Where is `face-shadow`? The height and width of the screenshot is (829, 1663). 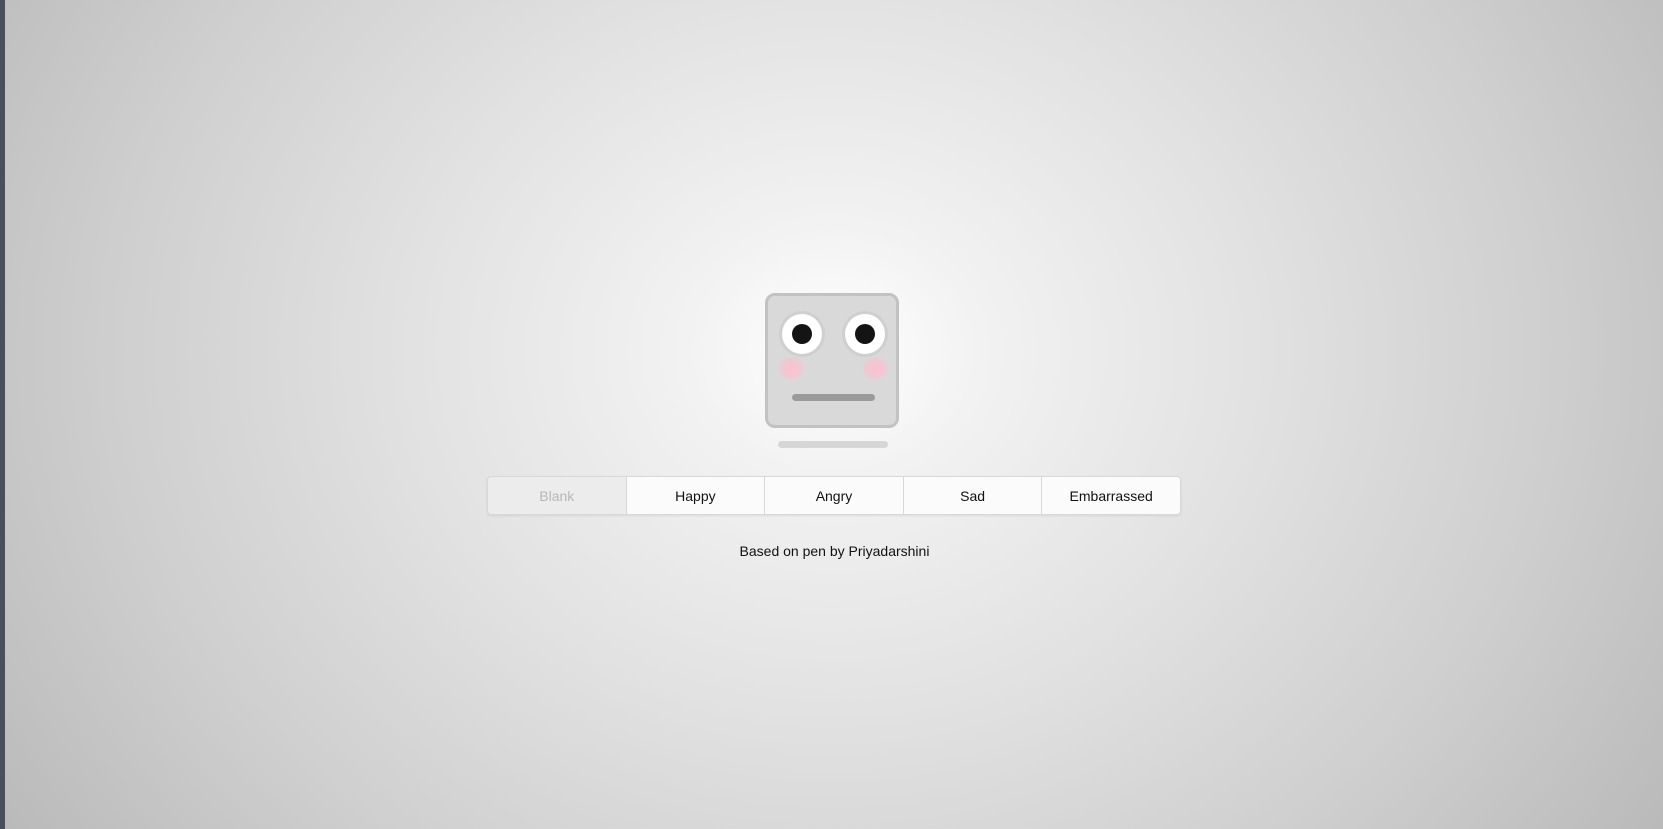
face-shadow is located at coordinates (833, 444).